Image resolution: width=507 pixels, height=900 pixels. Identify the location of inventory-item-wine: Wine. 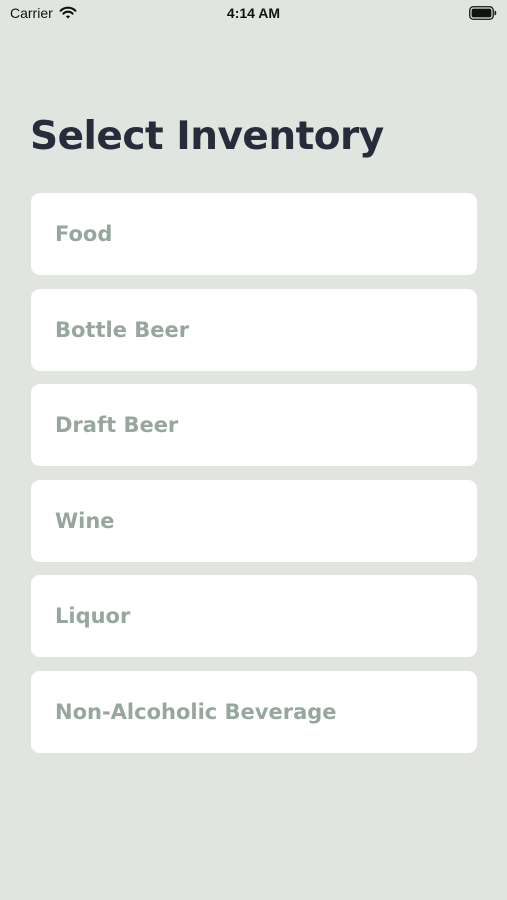
(254, 520).